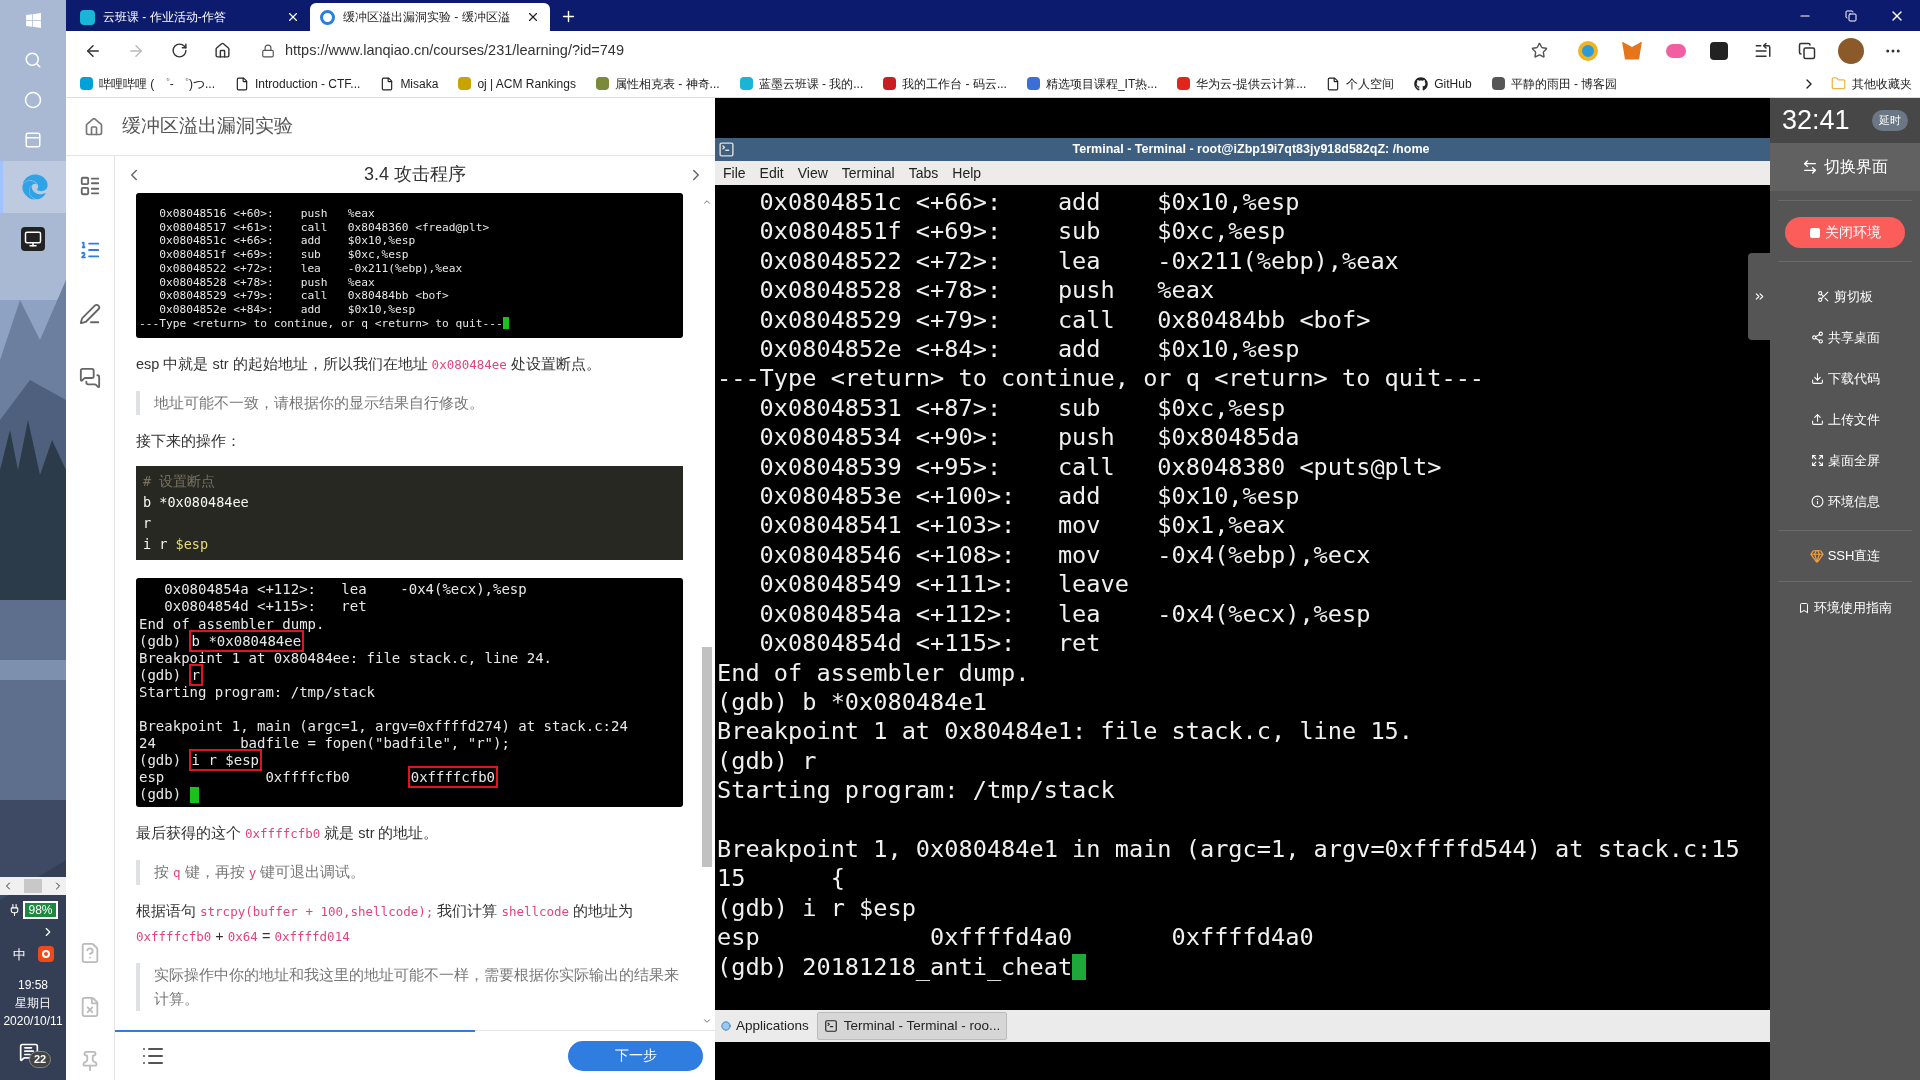  I want to click on chat-icon, so click(90, 378).